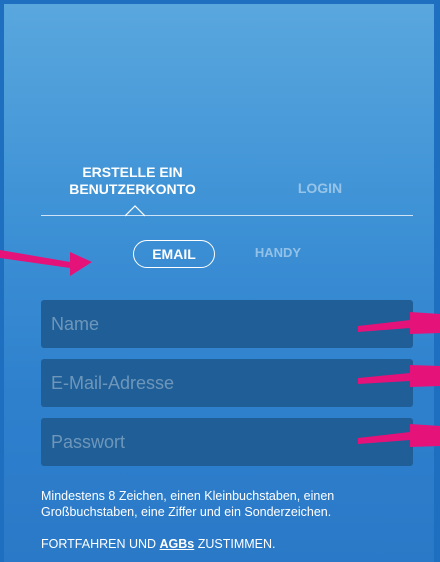 The width and height of the screenshot is (440, 562). Describe the element at coordinates (227, 215) in the screenshot. I see `tab-divider` at that location.